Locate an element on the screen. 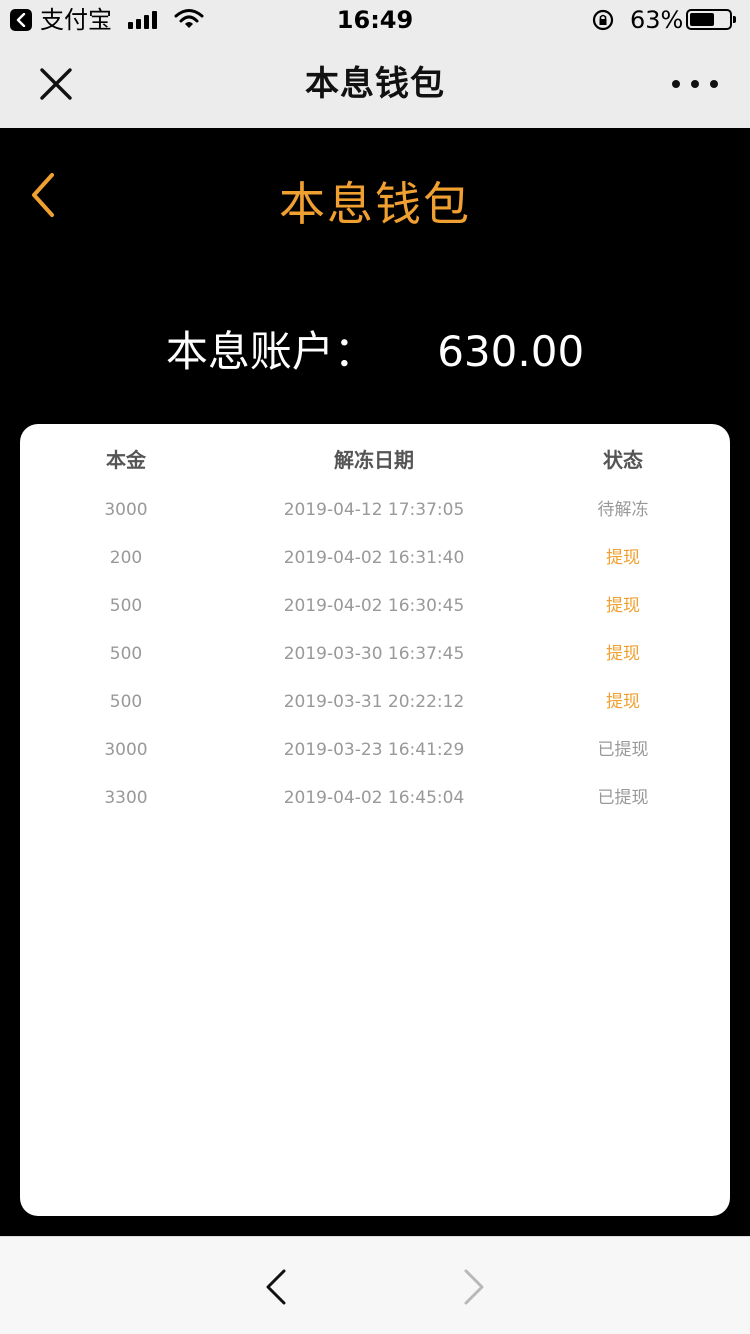  table-row: 500 2019-04-02 16:30:45 提现 is located at coordinates (375, 606).